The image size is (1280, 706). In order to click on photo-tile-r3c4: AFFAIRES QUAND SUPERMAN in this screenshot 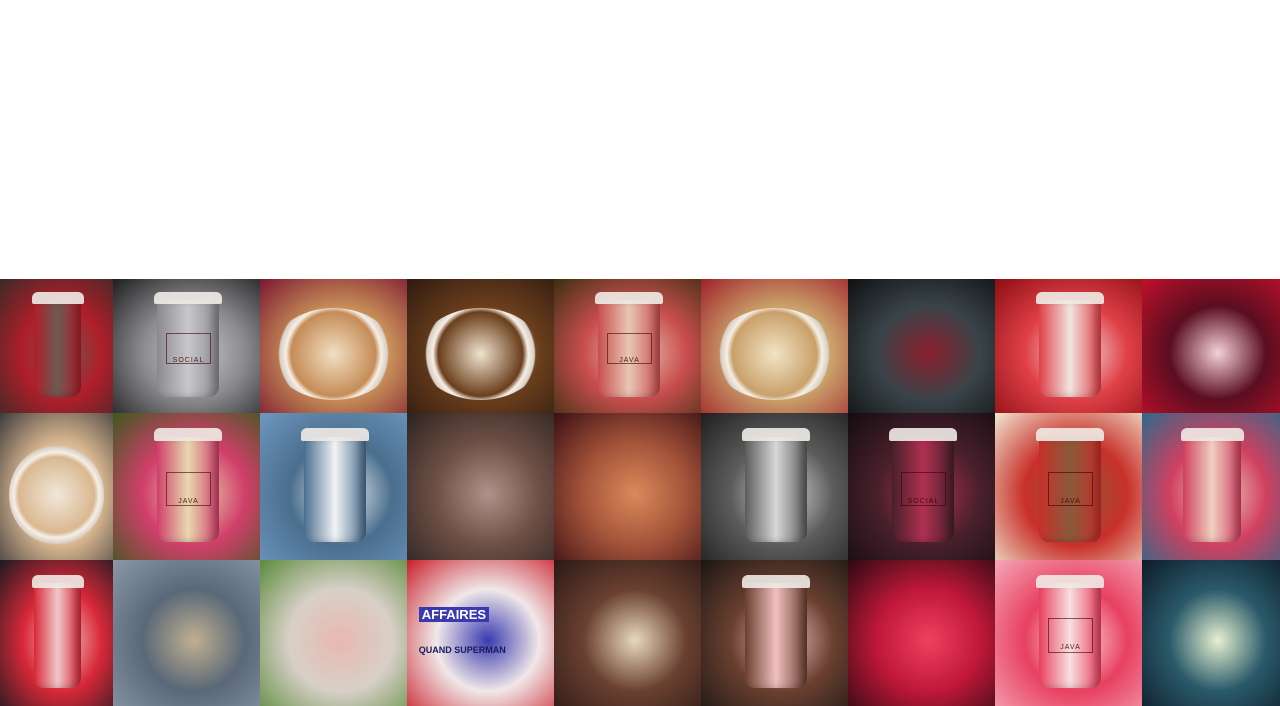, I will do `click(480, 633)`.